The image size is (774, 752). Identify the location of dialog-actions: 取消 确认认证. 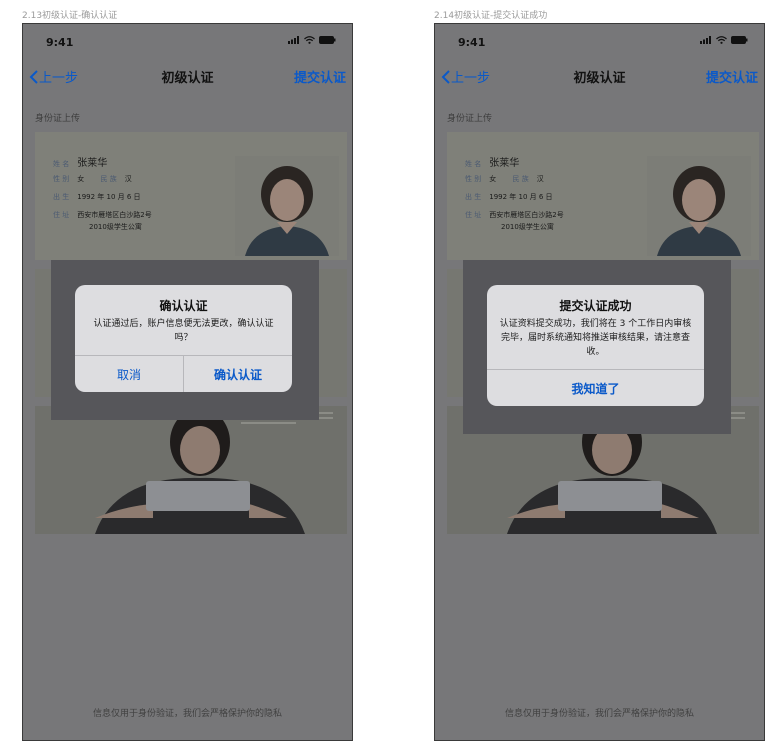
(183, 373).